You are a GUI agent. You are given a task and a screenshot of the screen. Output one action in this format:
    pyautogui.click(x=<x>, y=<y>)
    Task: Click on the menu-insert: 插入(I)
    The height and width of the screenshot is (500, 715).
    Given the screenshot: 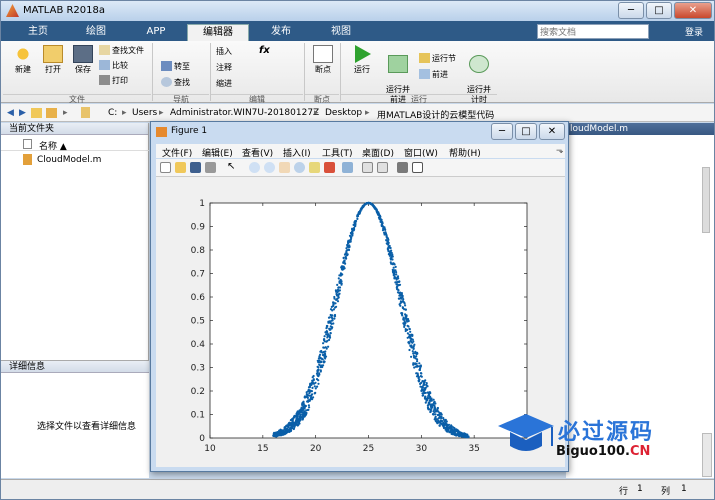 What is the action you would take?
    pyautogui.click(x=297, y=152)
    